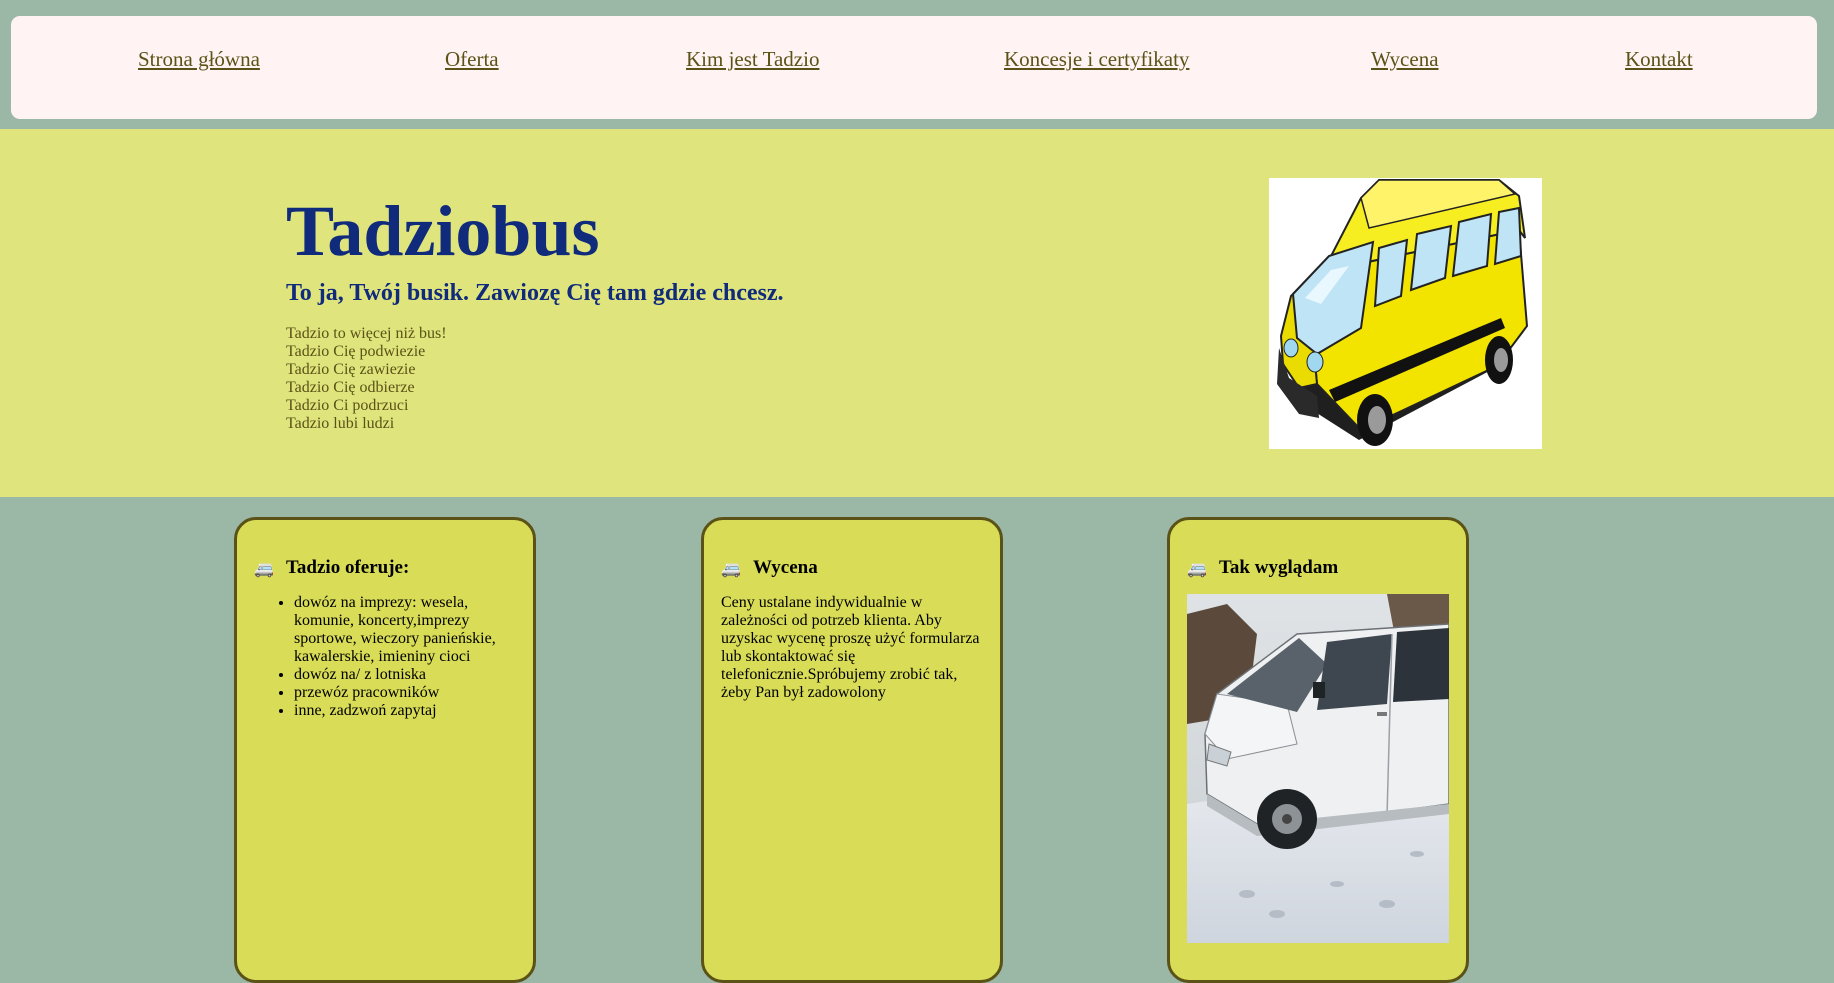  What do you see at coordinates (351, 369) in the screenshot?
I see `tagline-line: Tadzio Cię zawiezie` at bounding box center [351, 369].